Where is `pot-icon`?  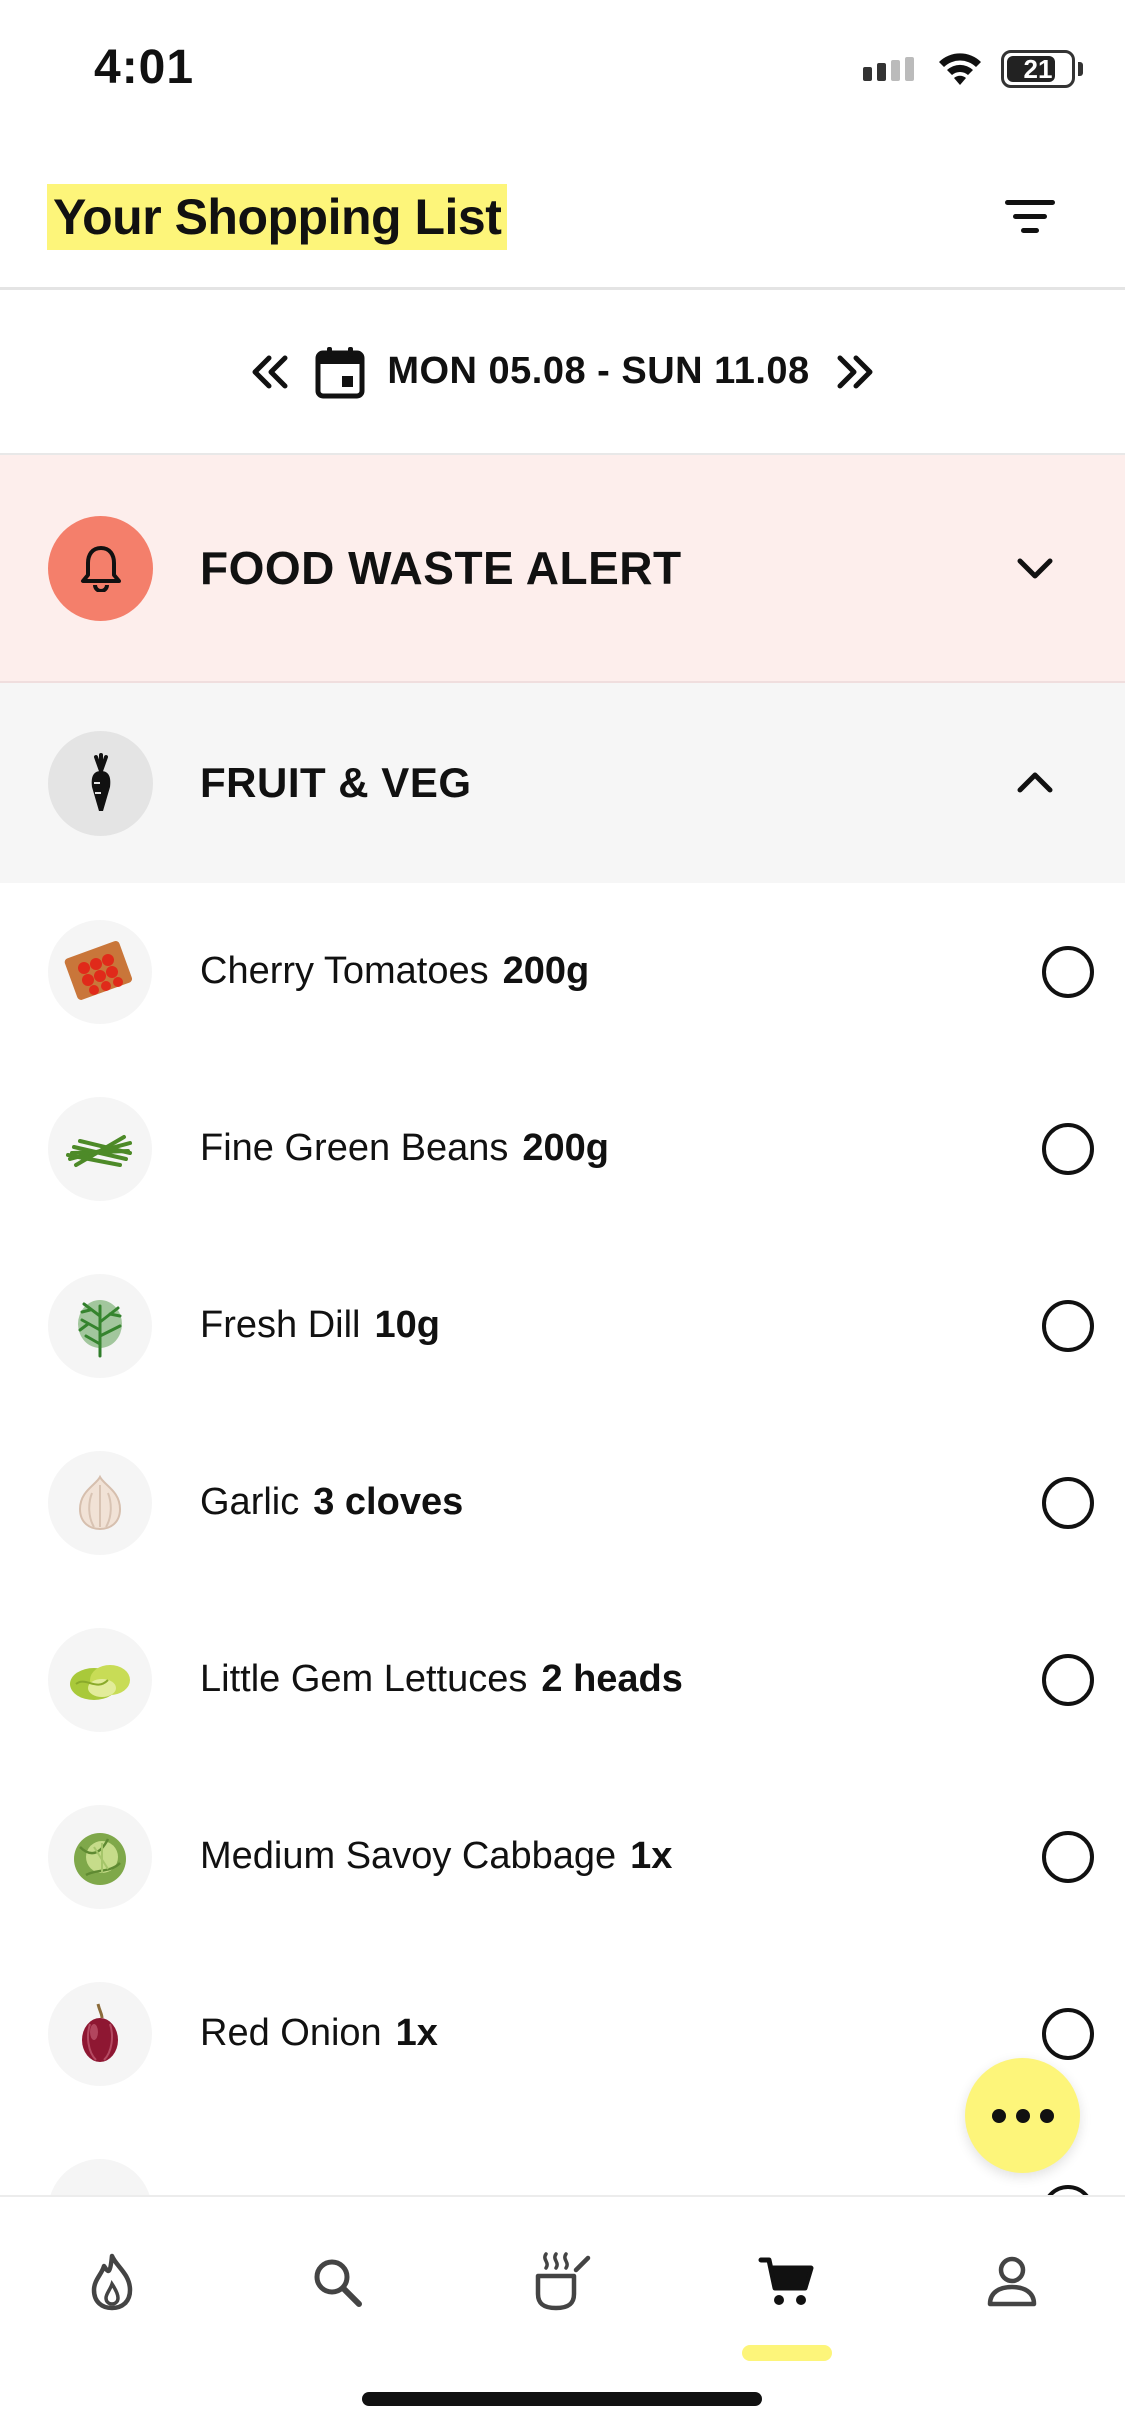 pot-icon is located at coordinates (563, 2281).